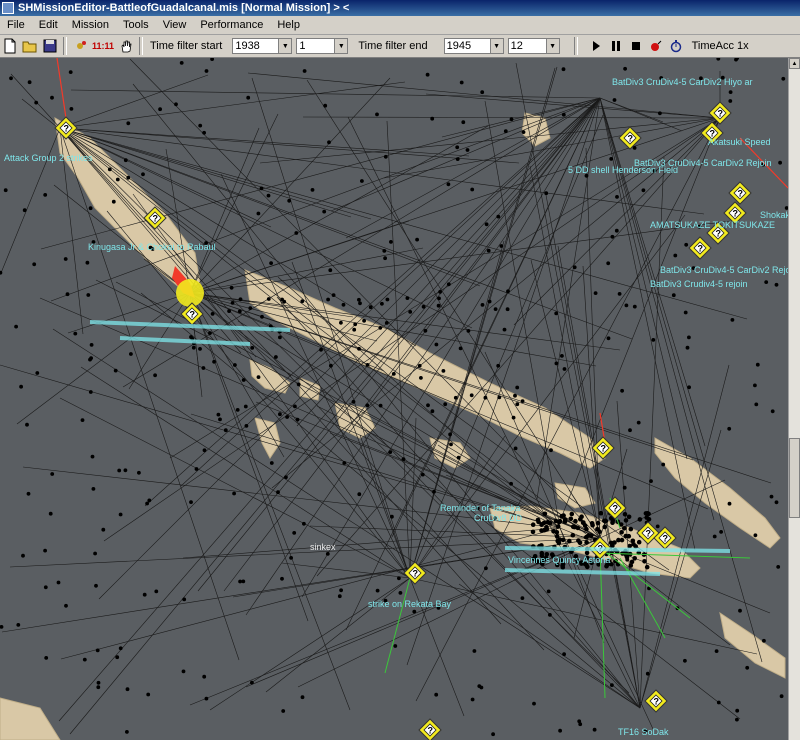  Describe the element at coordinates (323, 547) in the screenshot. I see `map-label: sinkex` at that location.